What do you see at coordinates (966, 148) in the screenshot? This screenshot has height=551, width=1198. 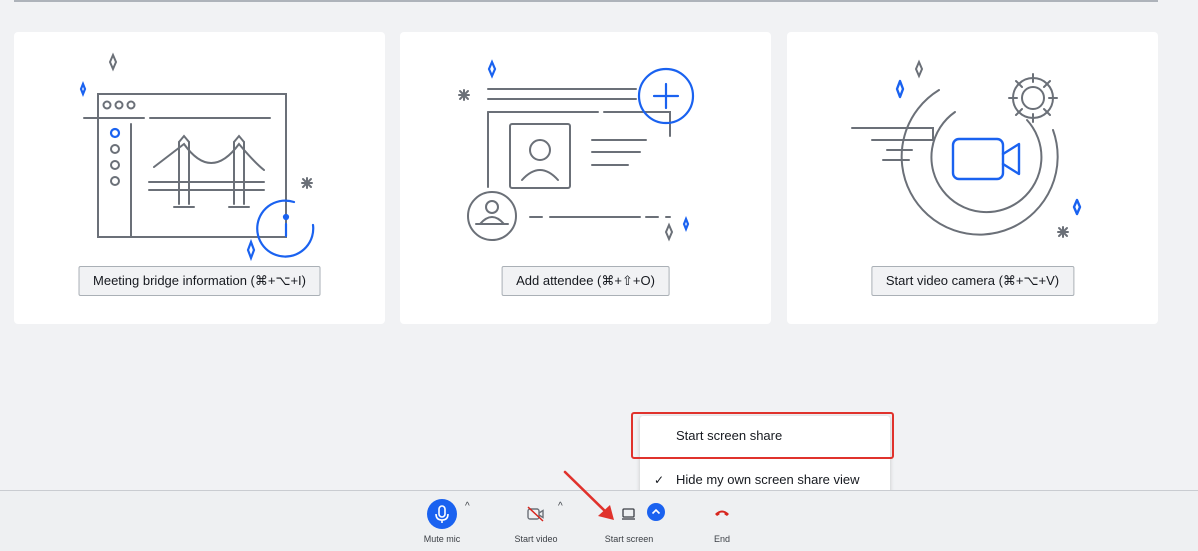 I see `video-camera-gear-icon` at bounding box center [966, 148].